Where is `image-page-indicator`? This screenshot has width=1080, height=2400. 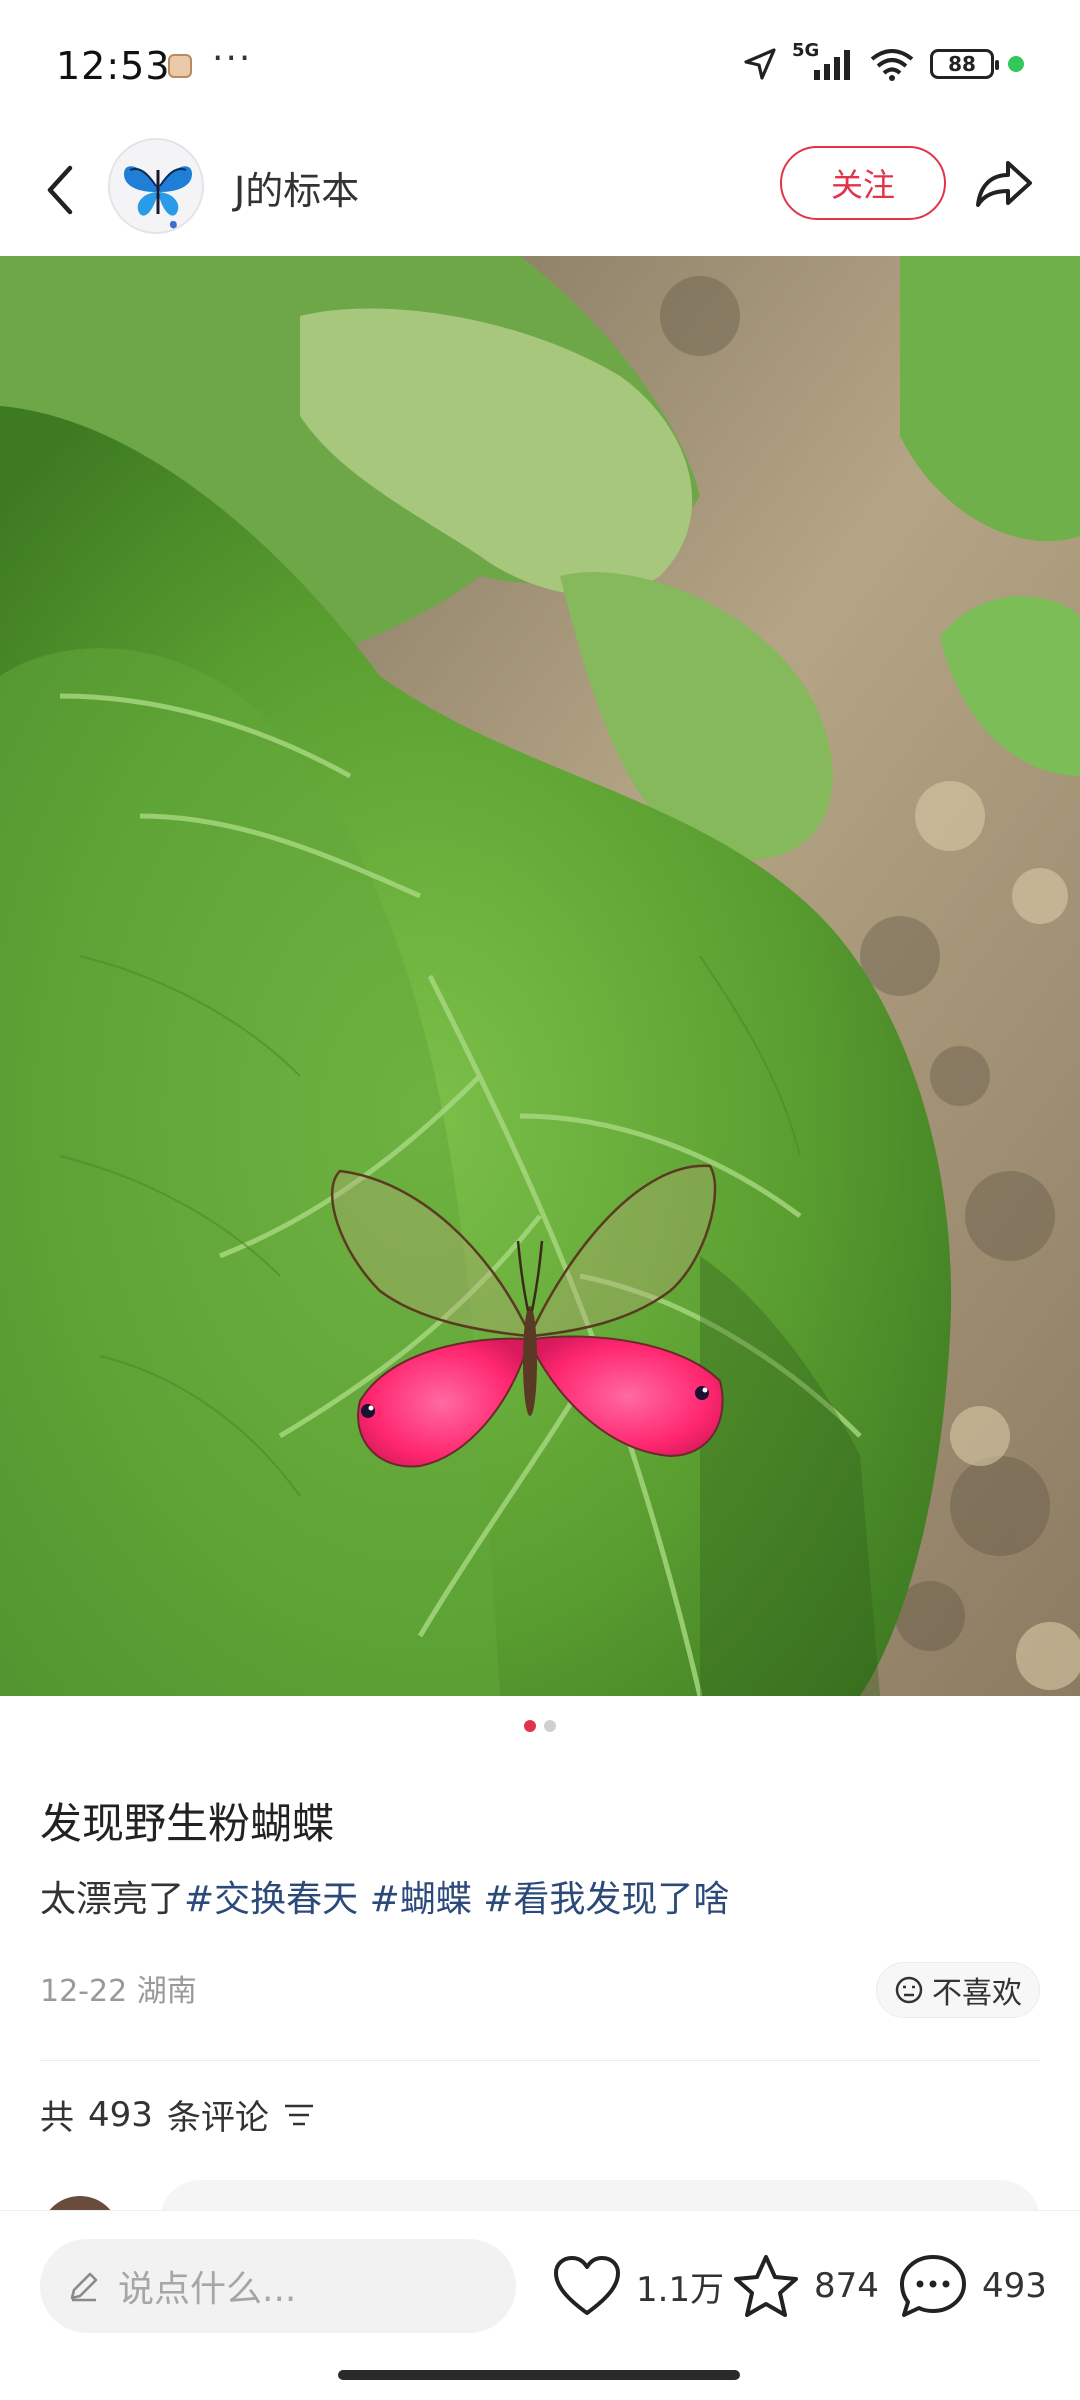 image-page-indicator is located at coordinates (540, 1726).